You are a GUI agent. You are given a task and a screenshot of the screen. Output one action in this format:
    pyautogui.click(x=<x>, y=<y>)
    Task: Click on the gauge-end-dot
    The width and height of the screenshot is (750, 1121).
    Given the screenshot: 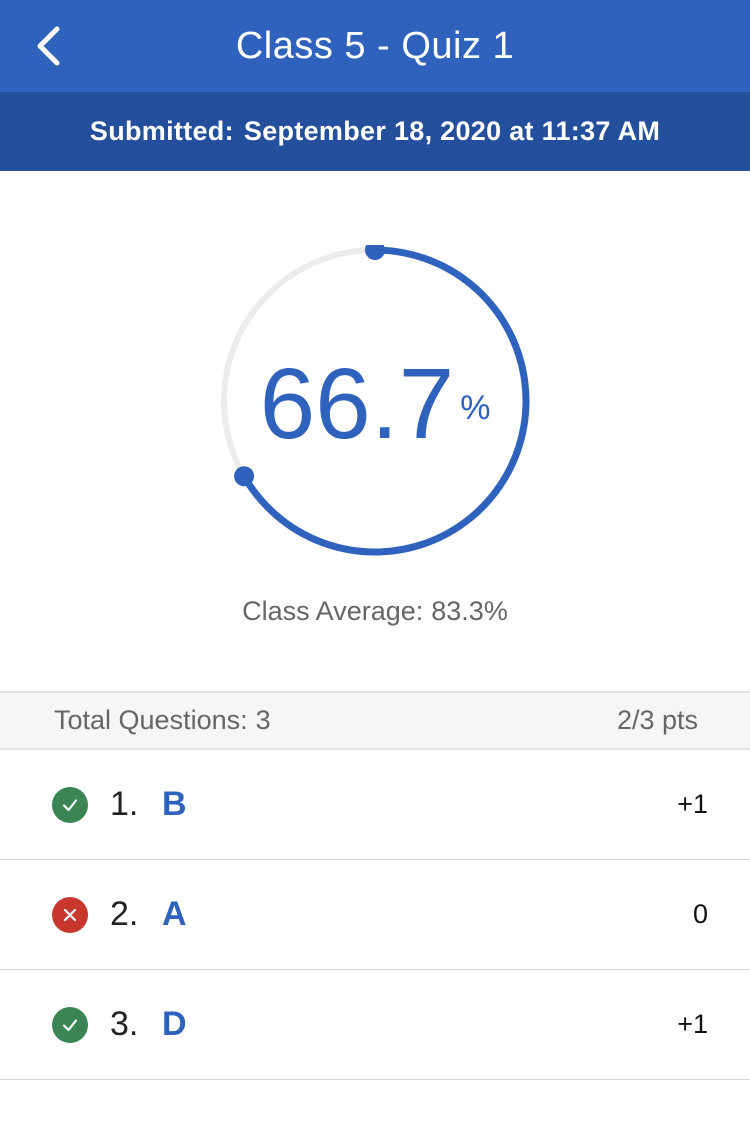 What is the action you would take?
    pyautogui.click(x=244, y=476)
    